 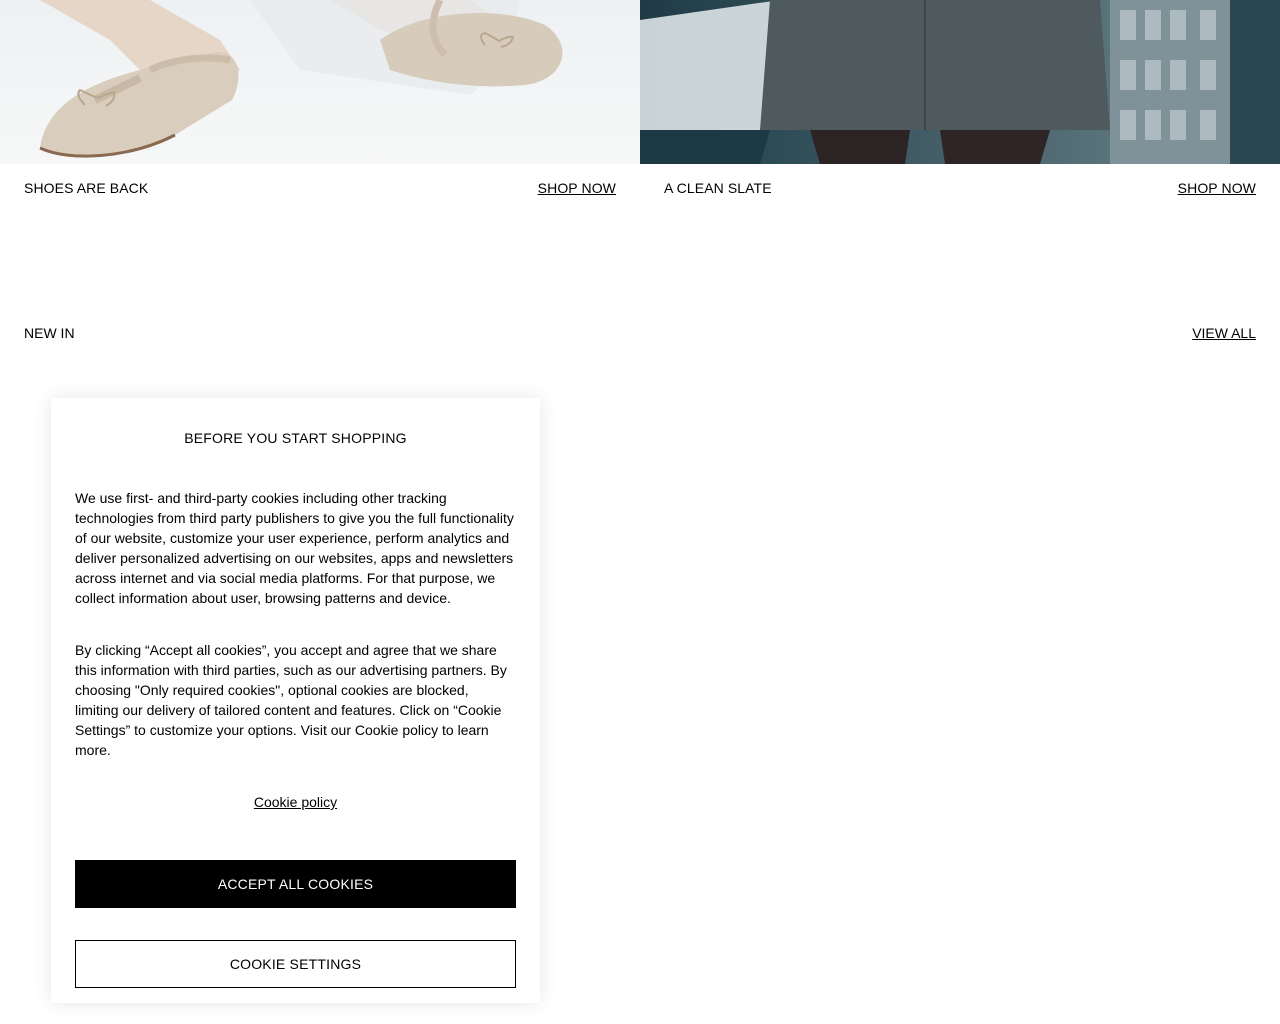 I want to click on promo-caption-shoes: SHOES ARE BACK SHOP NOW, so click(x=320, y=188).